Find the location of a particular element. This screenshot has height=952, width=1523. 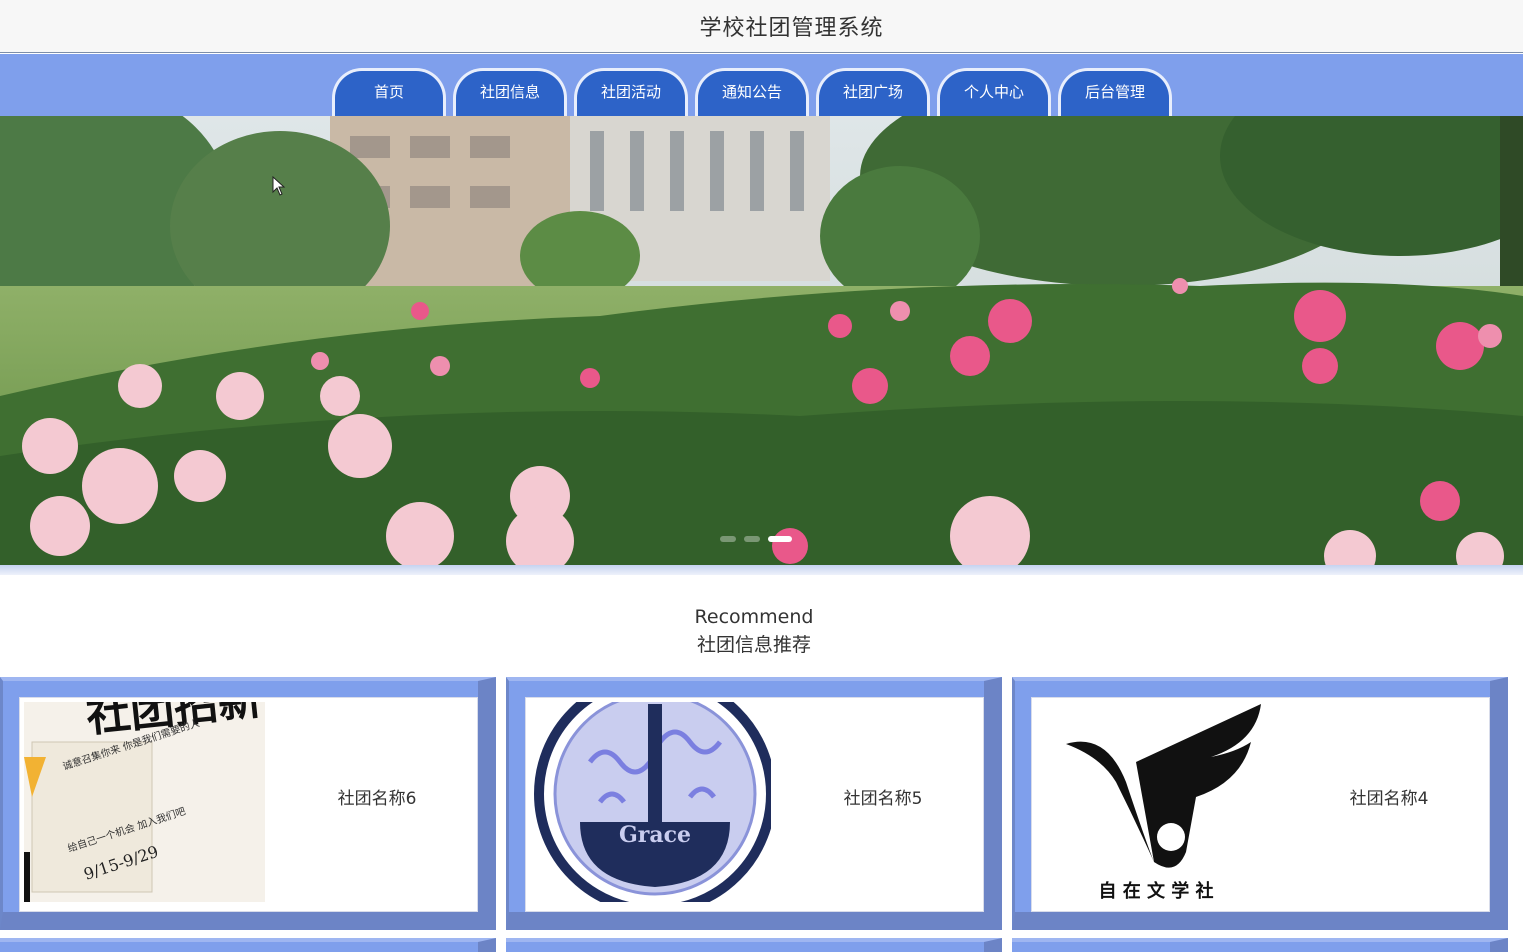

club-card-body: Grace 社团名称5 is located at coordinates (754, 804).